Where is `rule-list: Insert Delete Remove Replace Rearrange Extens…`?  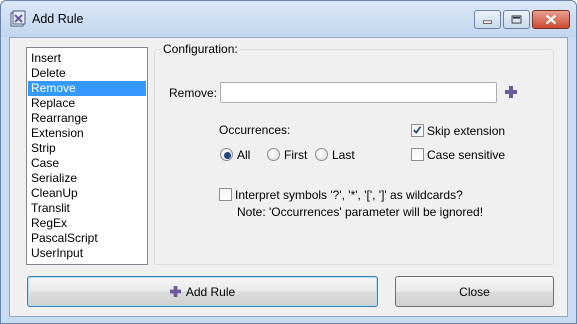 rule-list: Insert Delete Remove Replace Rearrange Extens… is located at coordinates (87, 156).